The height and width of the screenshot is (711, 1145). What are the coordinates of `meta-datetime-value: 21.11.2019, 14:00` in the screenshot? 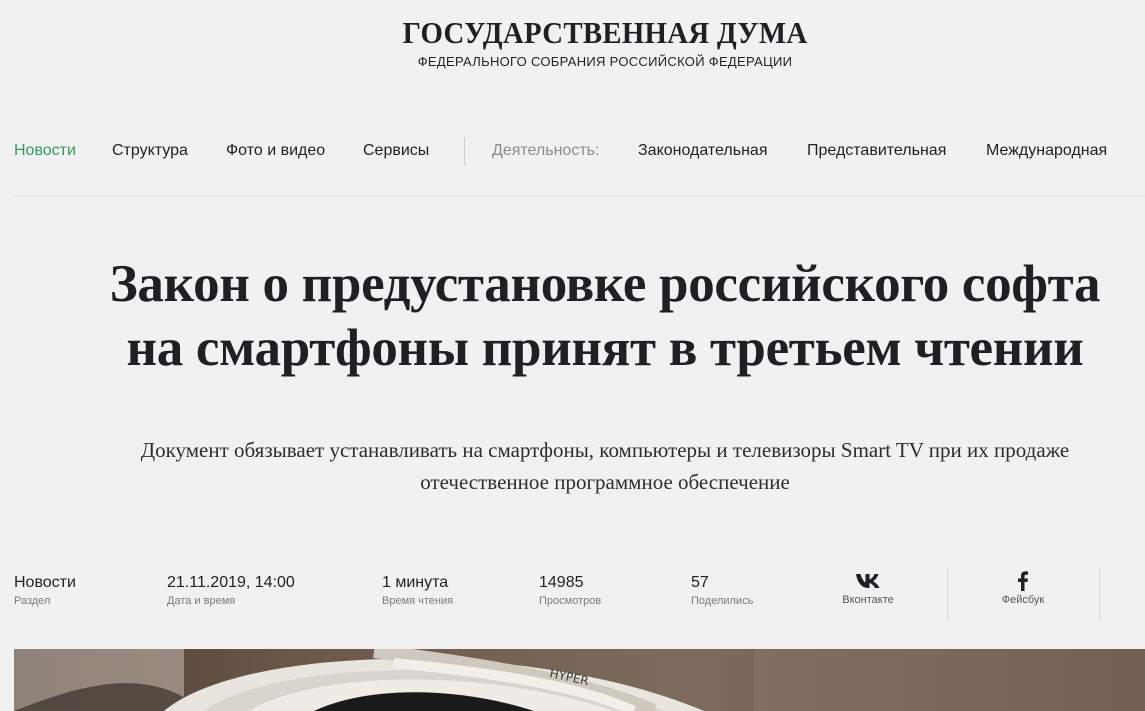 It's located at (231, 582).